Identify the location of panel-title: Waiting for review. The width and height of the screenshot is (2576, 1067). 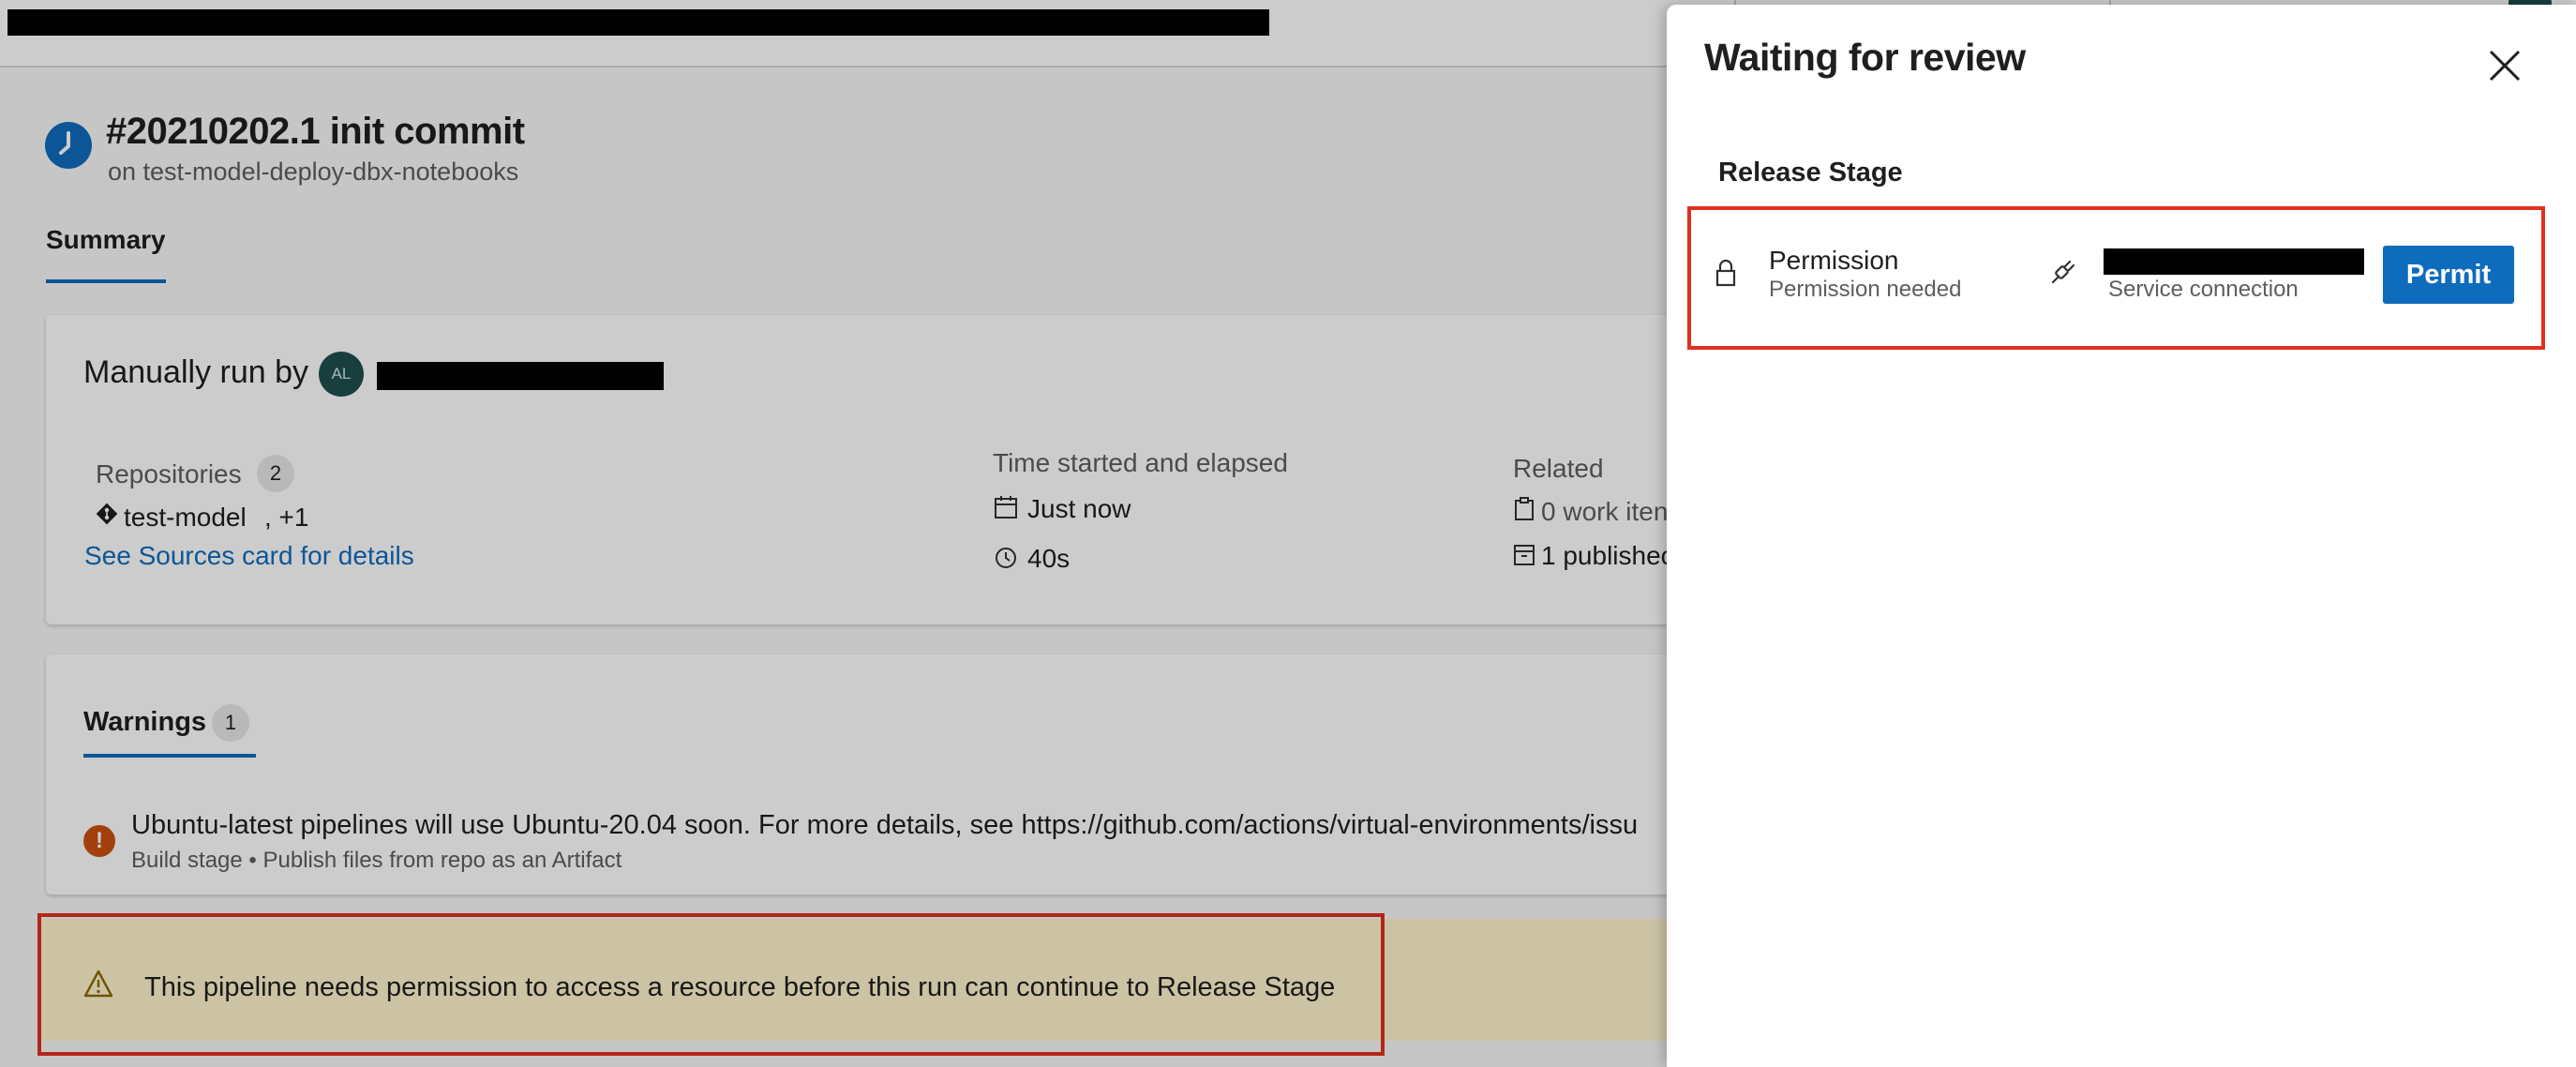
(1865, 57).